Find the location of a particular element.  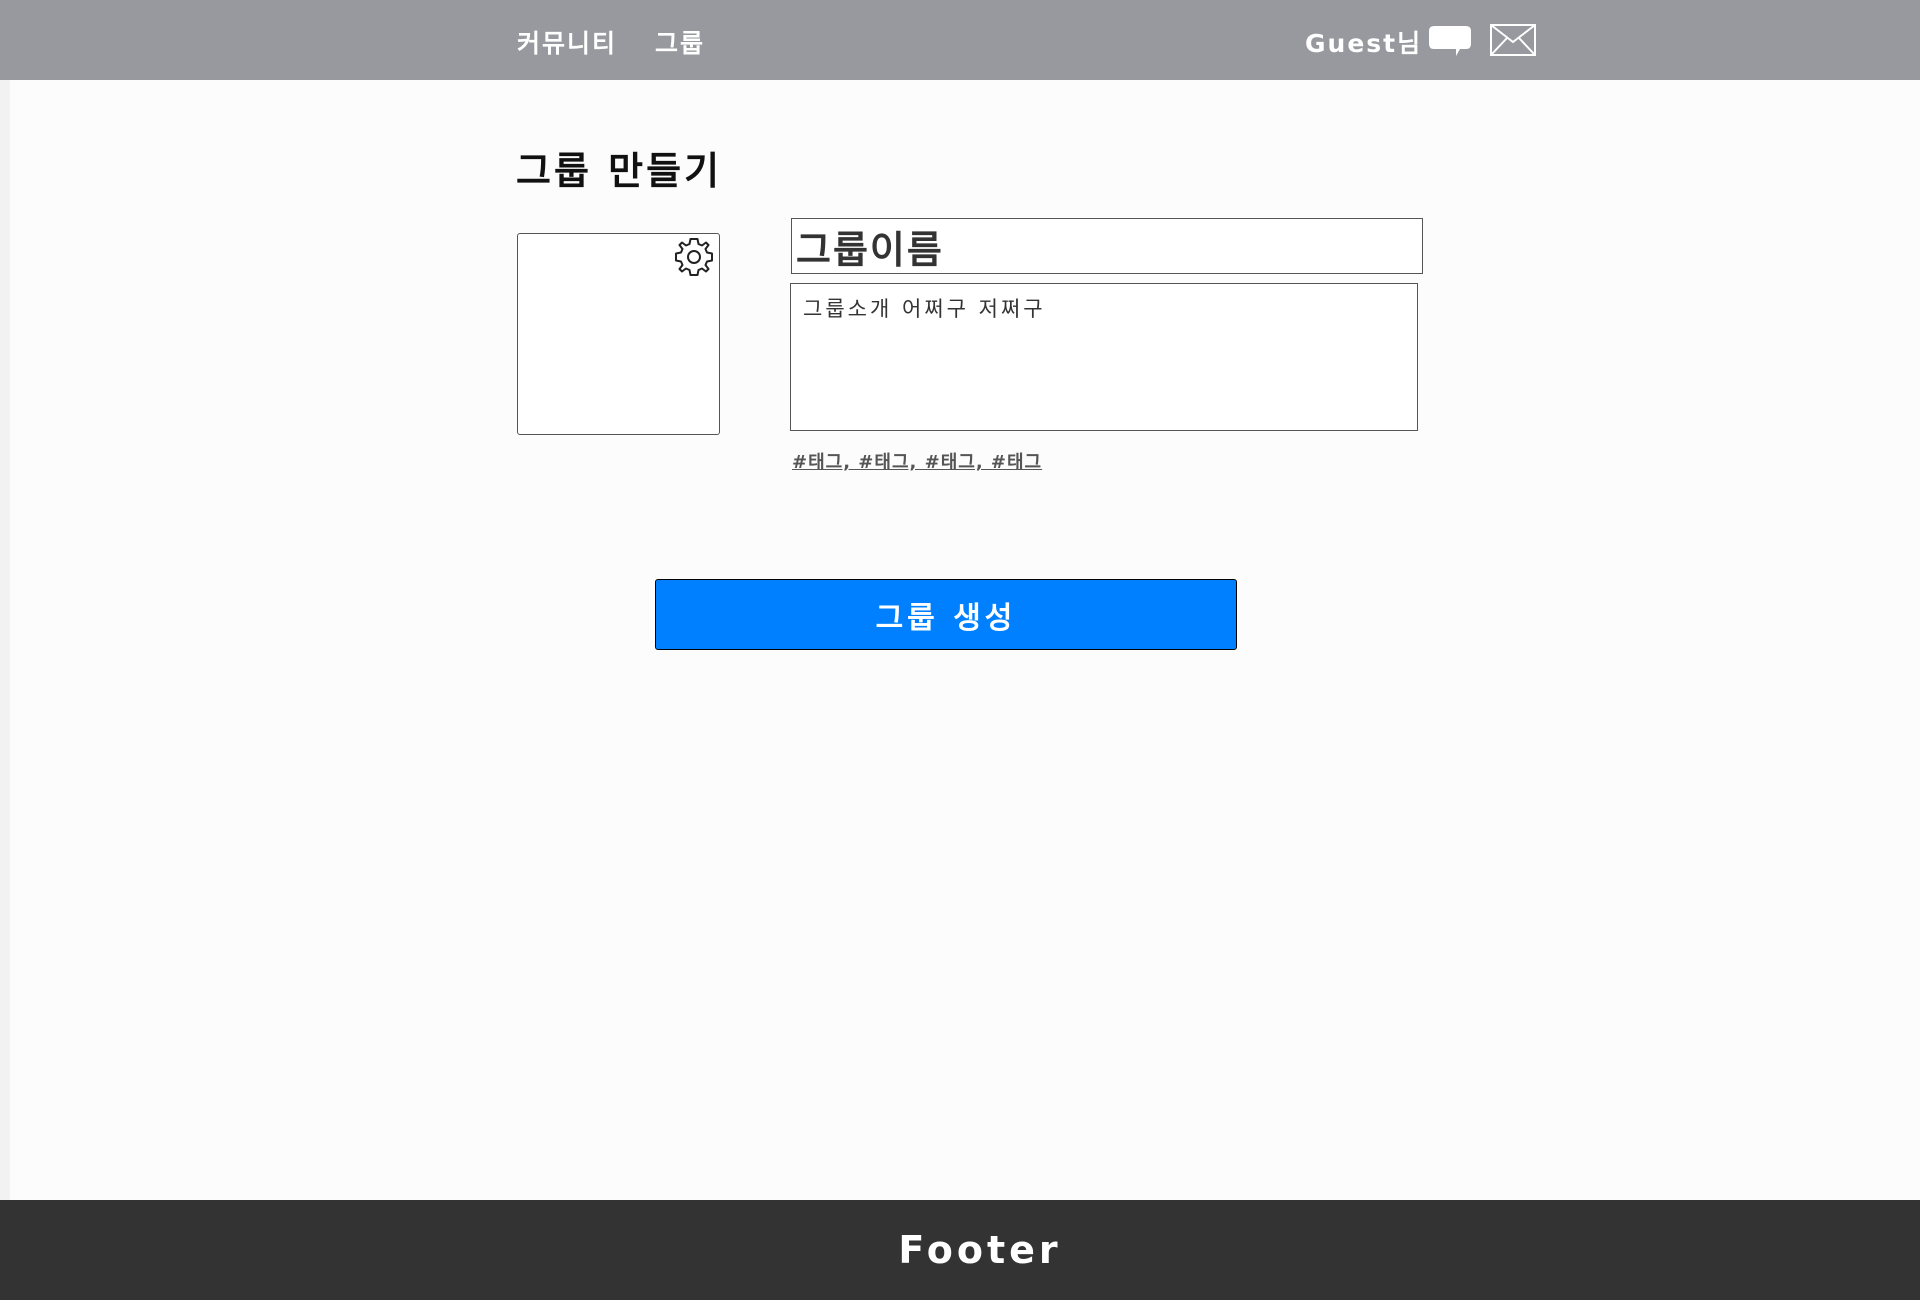

envelope-icon is located at coordinates (1513, 42).